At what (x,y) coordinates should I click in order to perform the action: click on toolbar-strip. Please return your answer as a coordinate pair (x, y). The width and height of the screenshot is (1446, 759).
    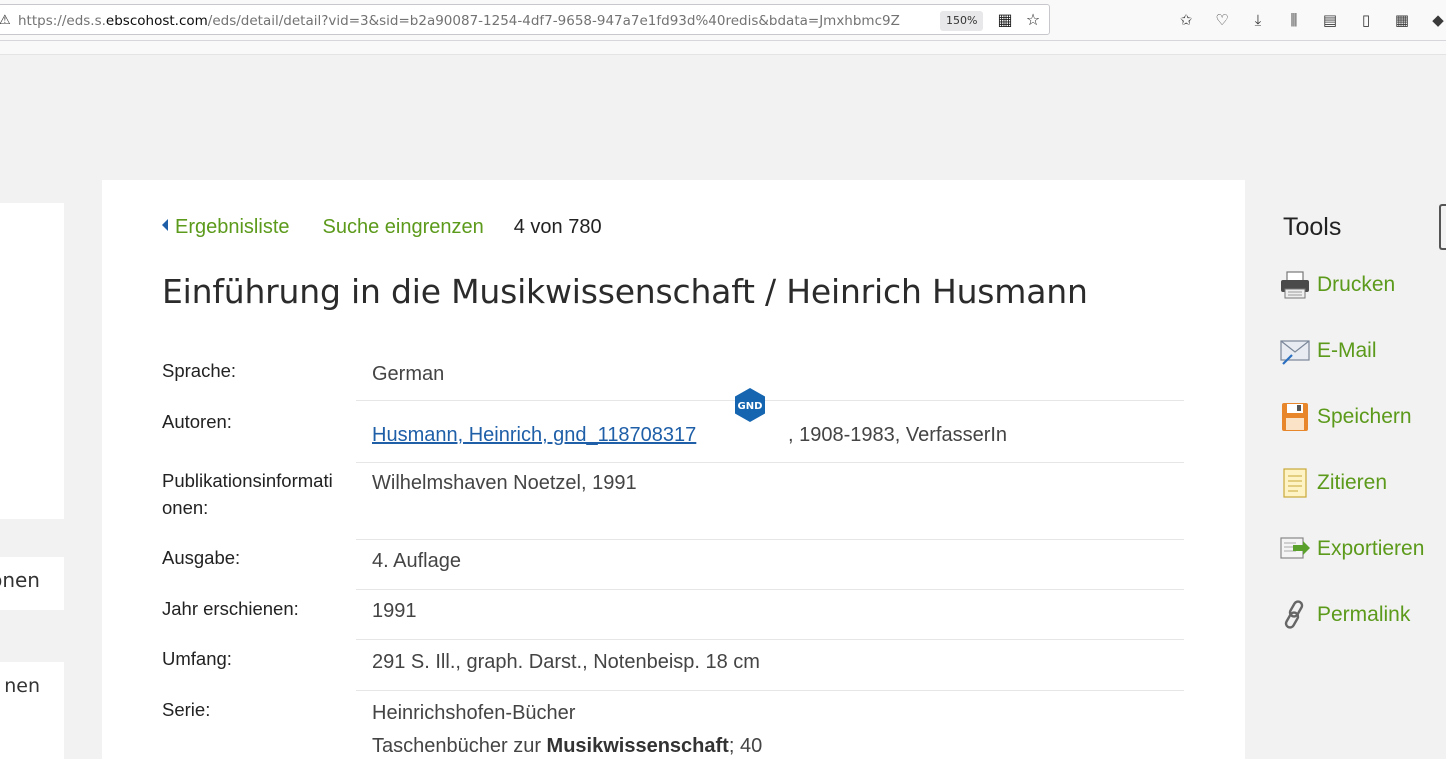
    Looking at the image, I should click on (723, 48).